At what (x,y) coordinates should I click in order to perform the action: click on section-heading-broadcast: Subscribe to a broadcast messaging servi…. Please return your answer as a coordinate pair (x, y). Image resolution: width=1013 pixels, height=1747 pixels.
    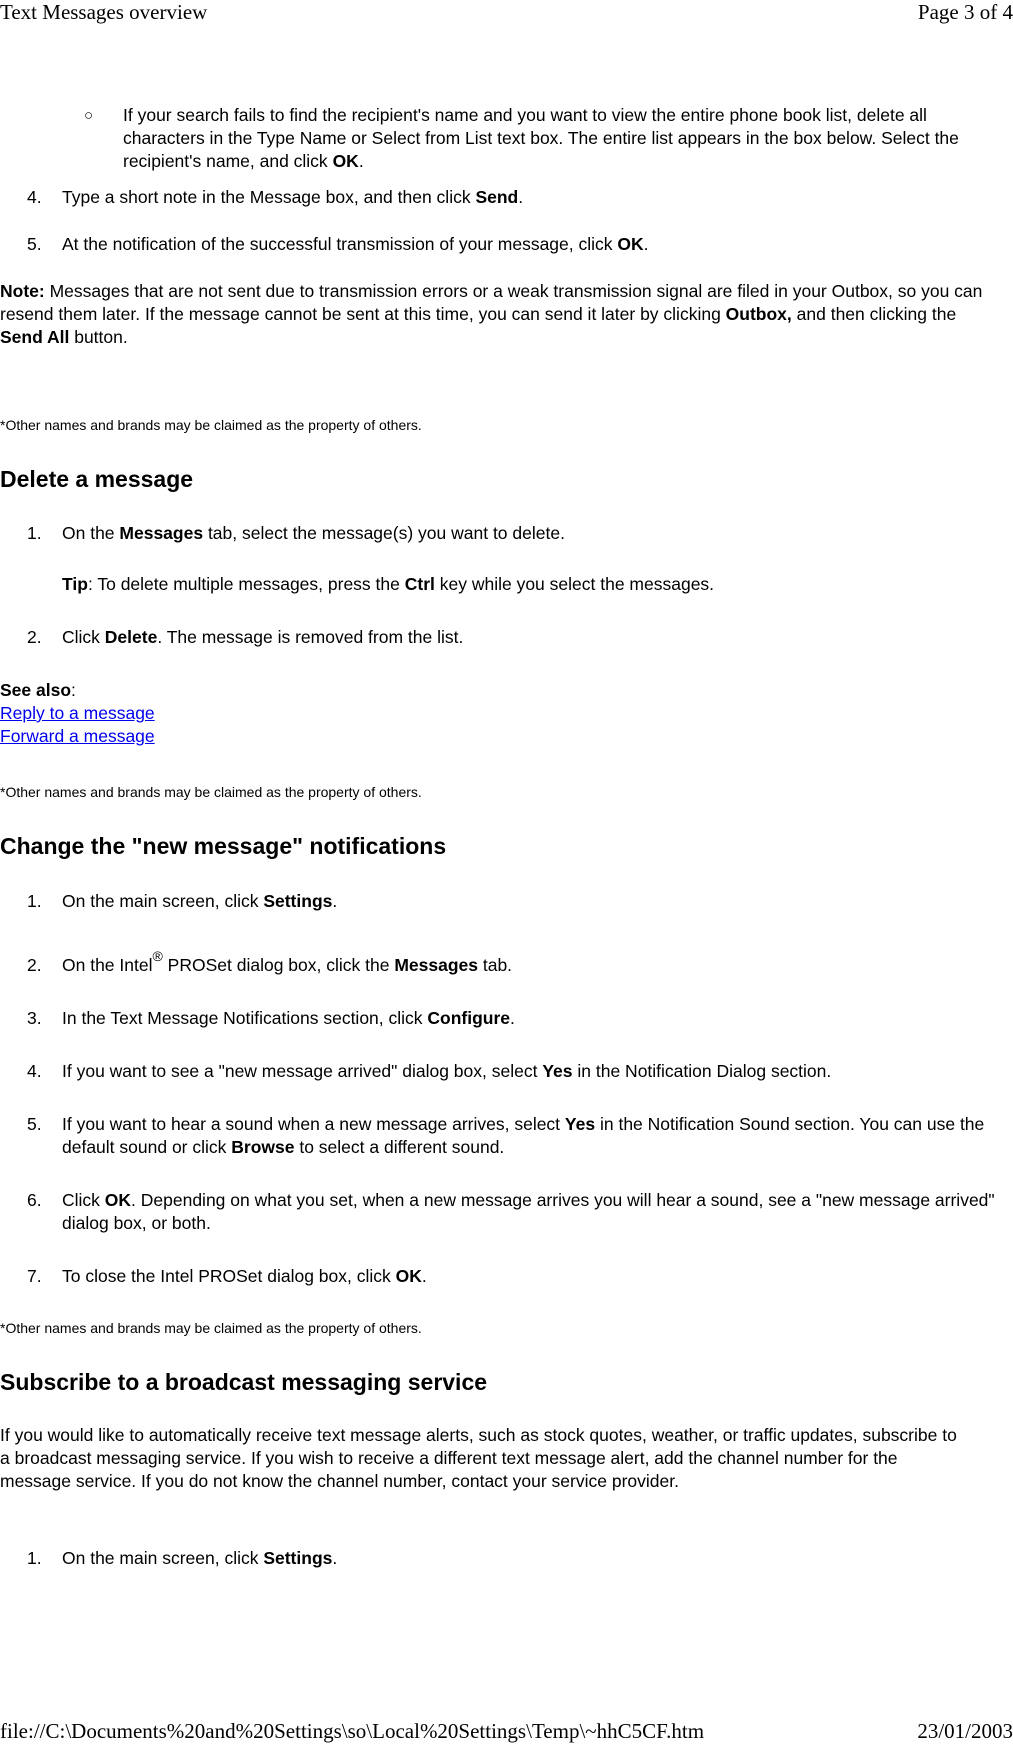
    Looking at the image, I should click on (244, 1382).